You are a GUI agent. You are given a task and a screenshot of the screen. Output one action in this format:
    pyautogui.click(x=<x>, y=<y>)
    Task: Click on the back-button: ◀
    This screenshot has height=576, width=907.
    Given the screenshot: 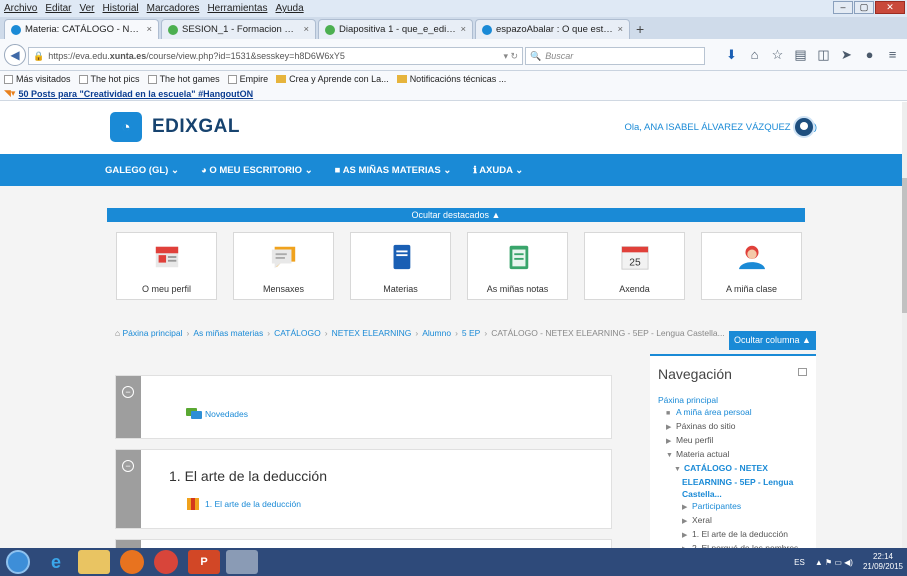 What is the action you would take?
    pyautogui.click(x=15, y=55)
    